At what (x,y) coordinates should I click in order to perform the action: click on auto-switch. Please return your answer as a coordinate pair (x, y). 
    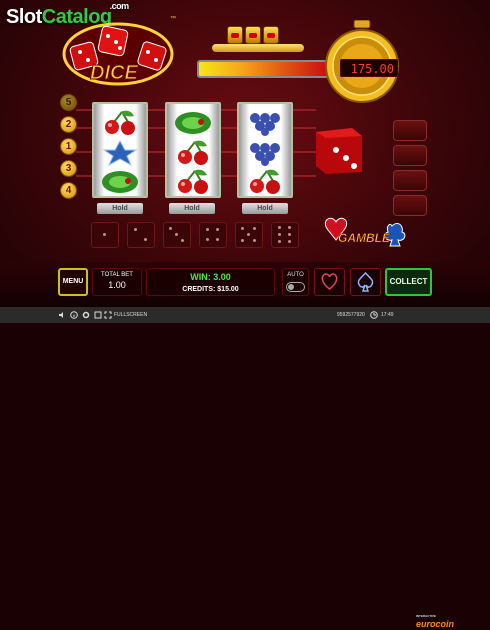
    Looking at the image, I should click on (295, 287).